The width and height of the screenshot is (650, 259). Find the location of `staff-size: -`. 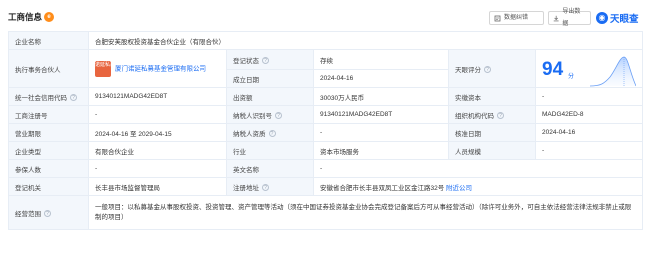

staff-size: - is located at coordinates (589, 150).